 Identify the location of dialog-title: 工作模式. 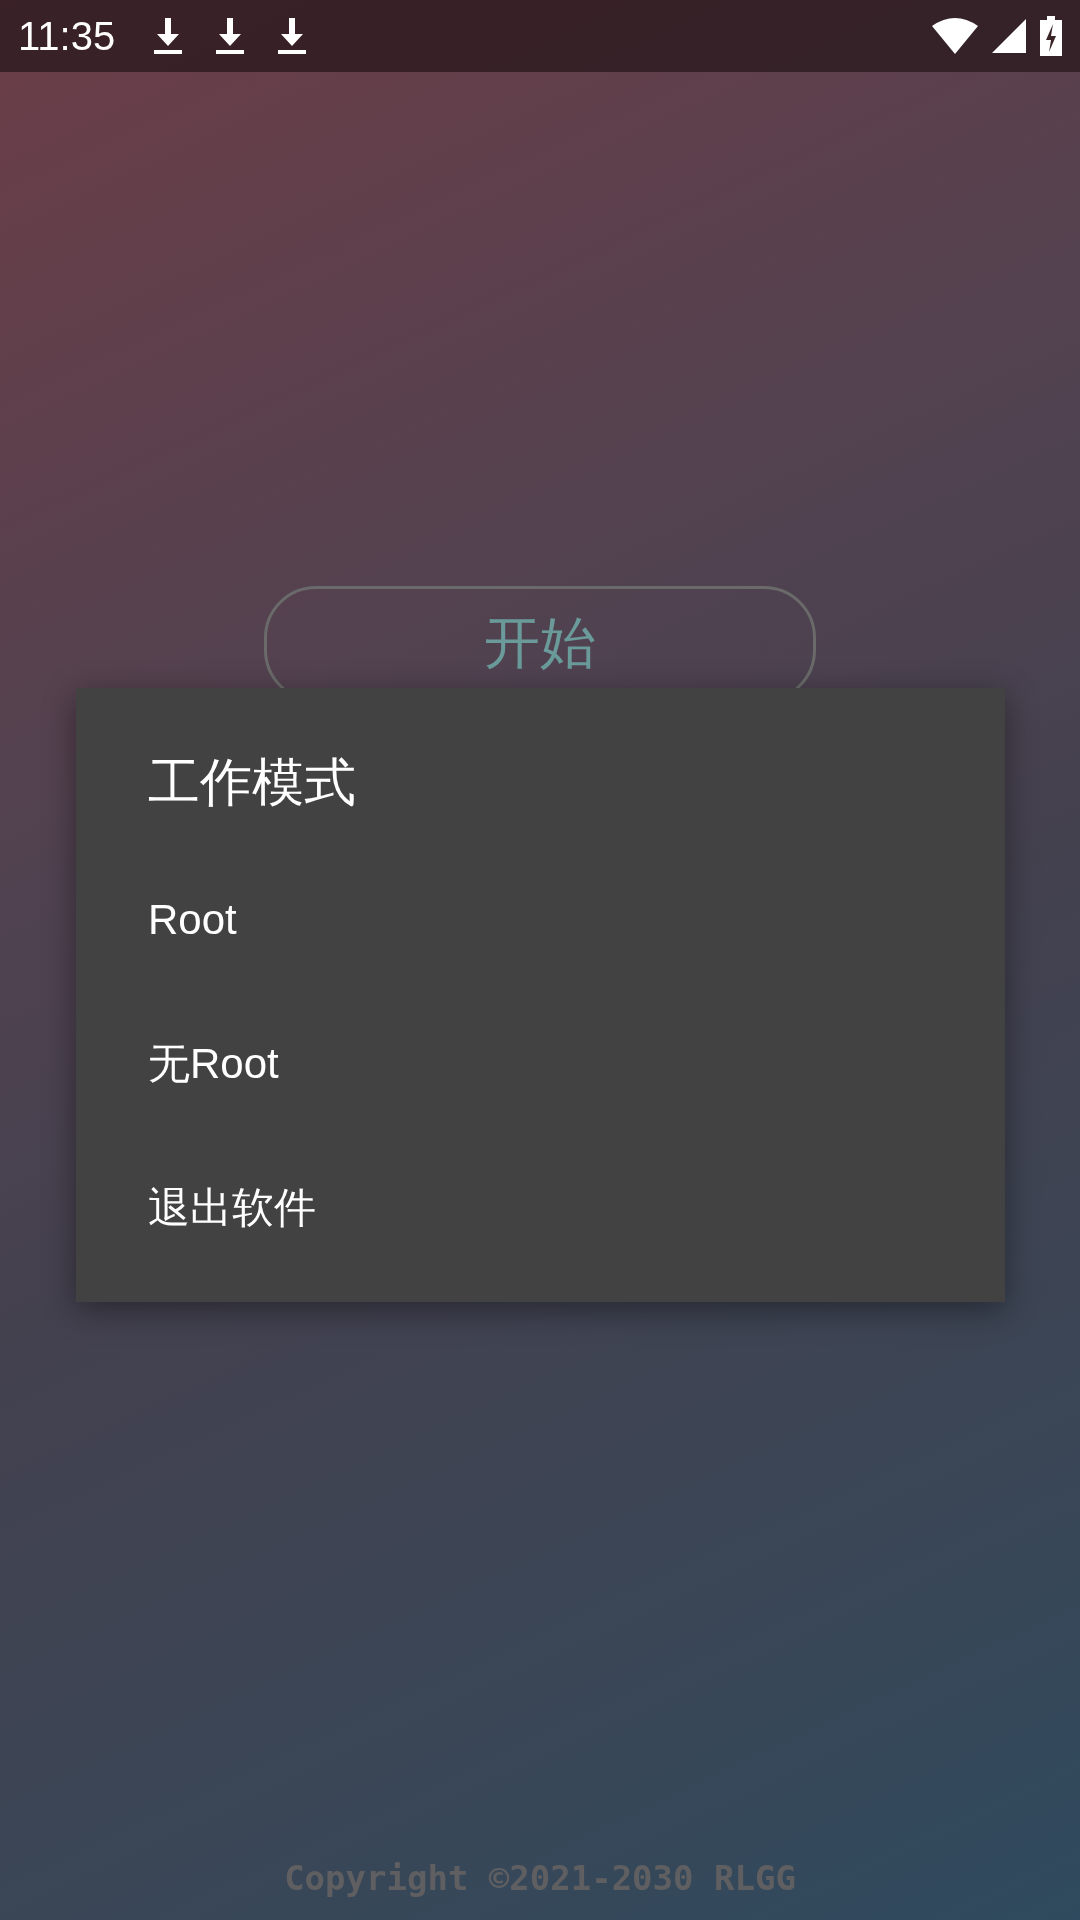
(252, 782).